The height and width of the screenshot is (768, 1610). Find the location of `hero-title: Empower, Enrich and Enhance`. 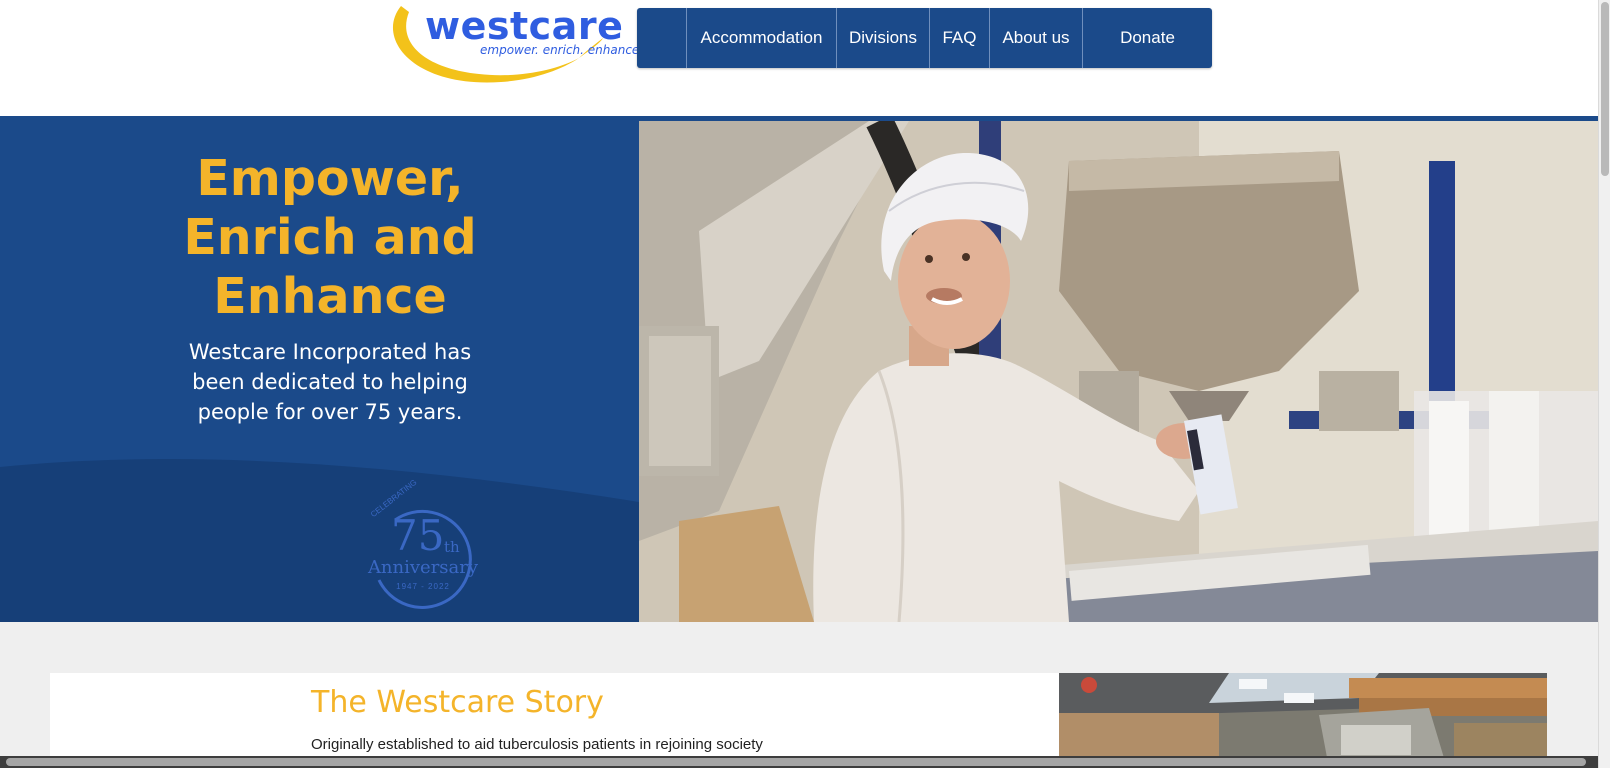

hero-title: Empower, Enrich and Enhance is located at coordinates (330, 237).